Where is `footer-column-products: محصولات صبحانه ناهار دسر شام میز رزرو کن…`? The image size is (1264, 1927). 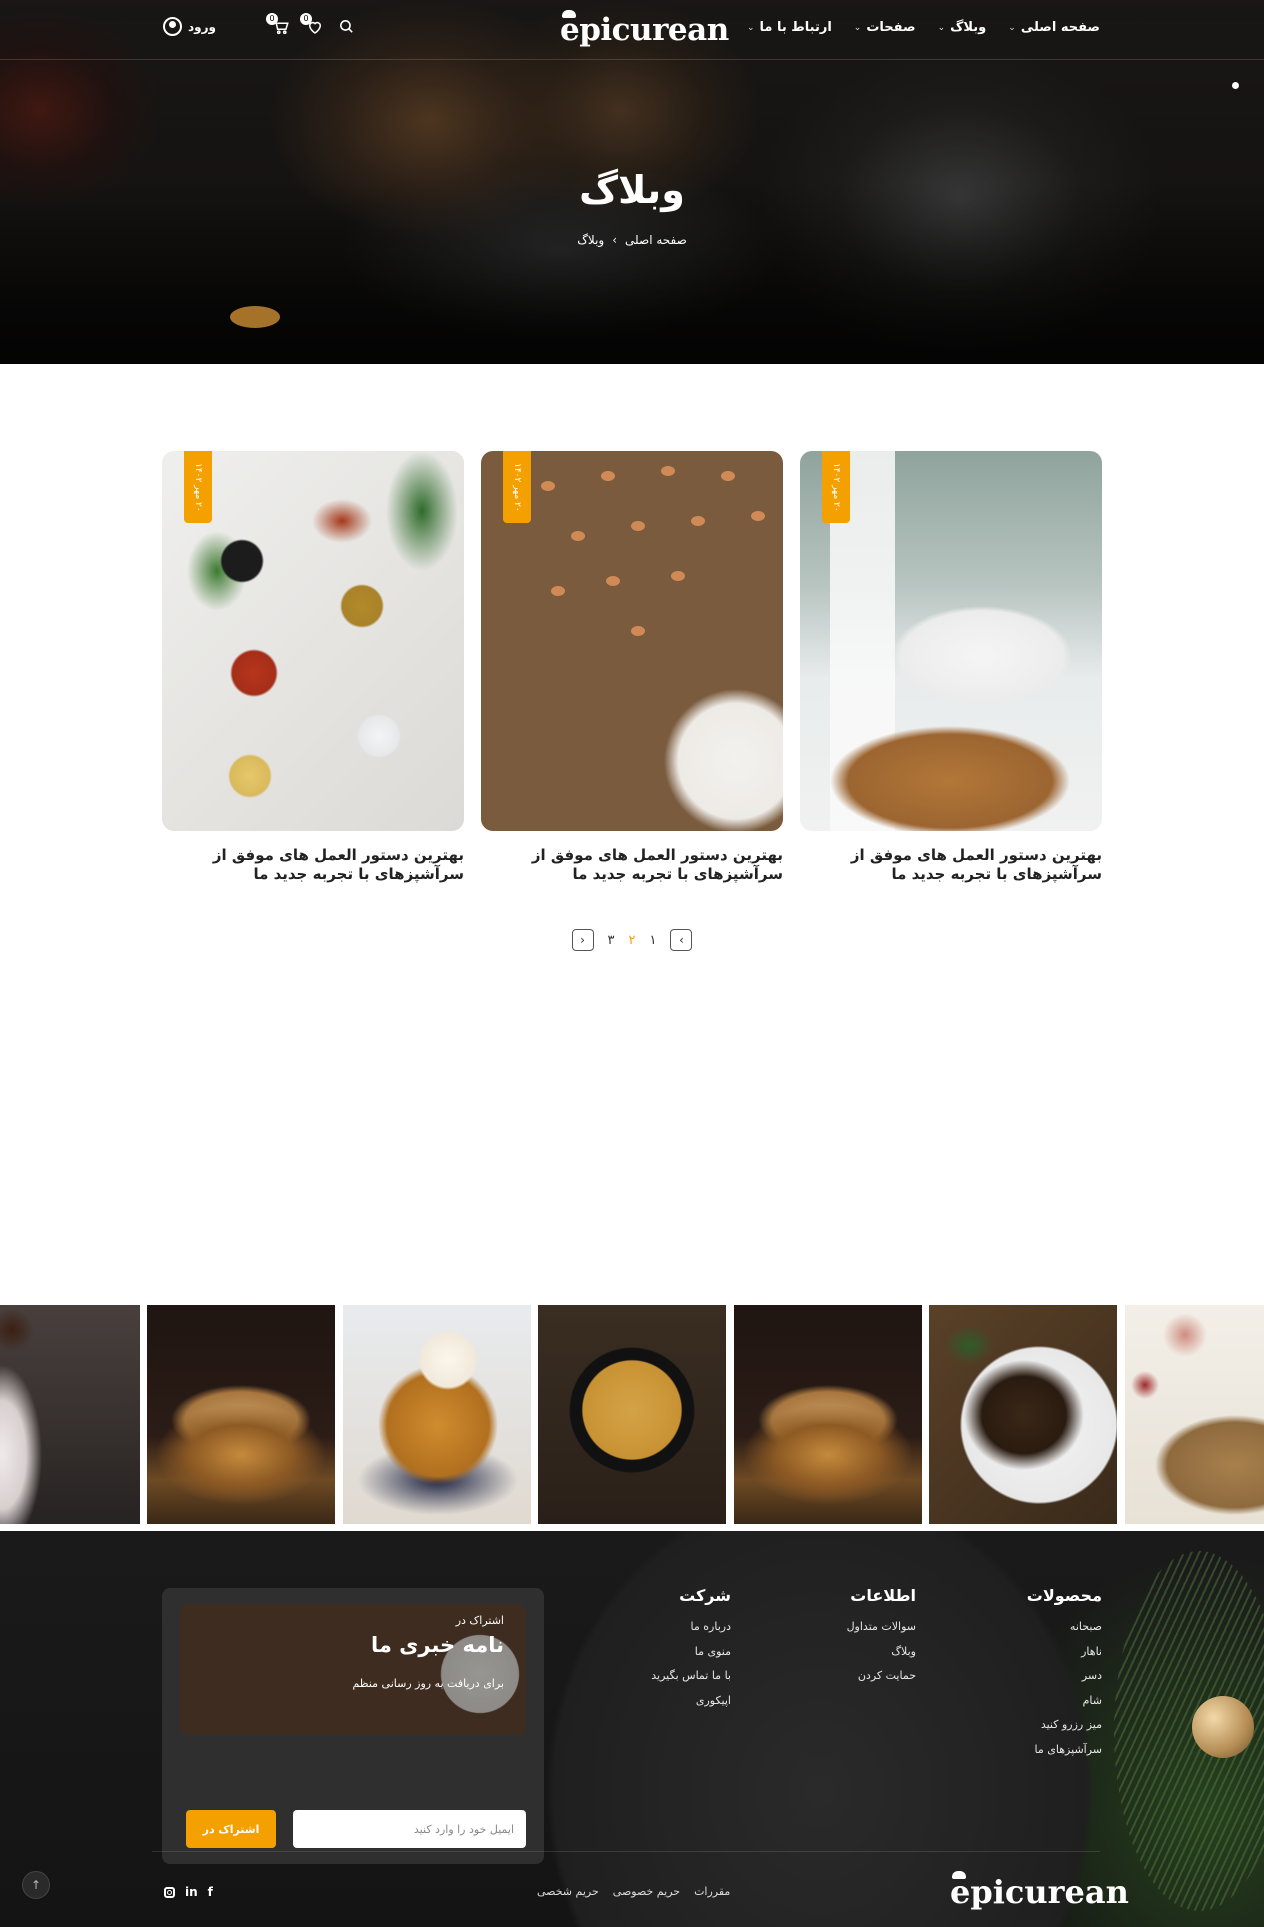
footer-column-products: محصولات صبحانه ناهار دسر شام میز رزرو کن… is located at coordinates (1064, 1674).